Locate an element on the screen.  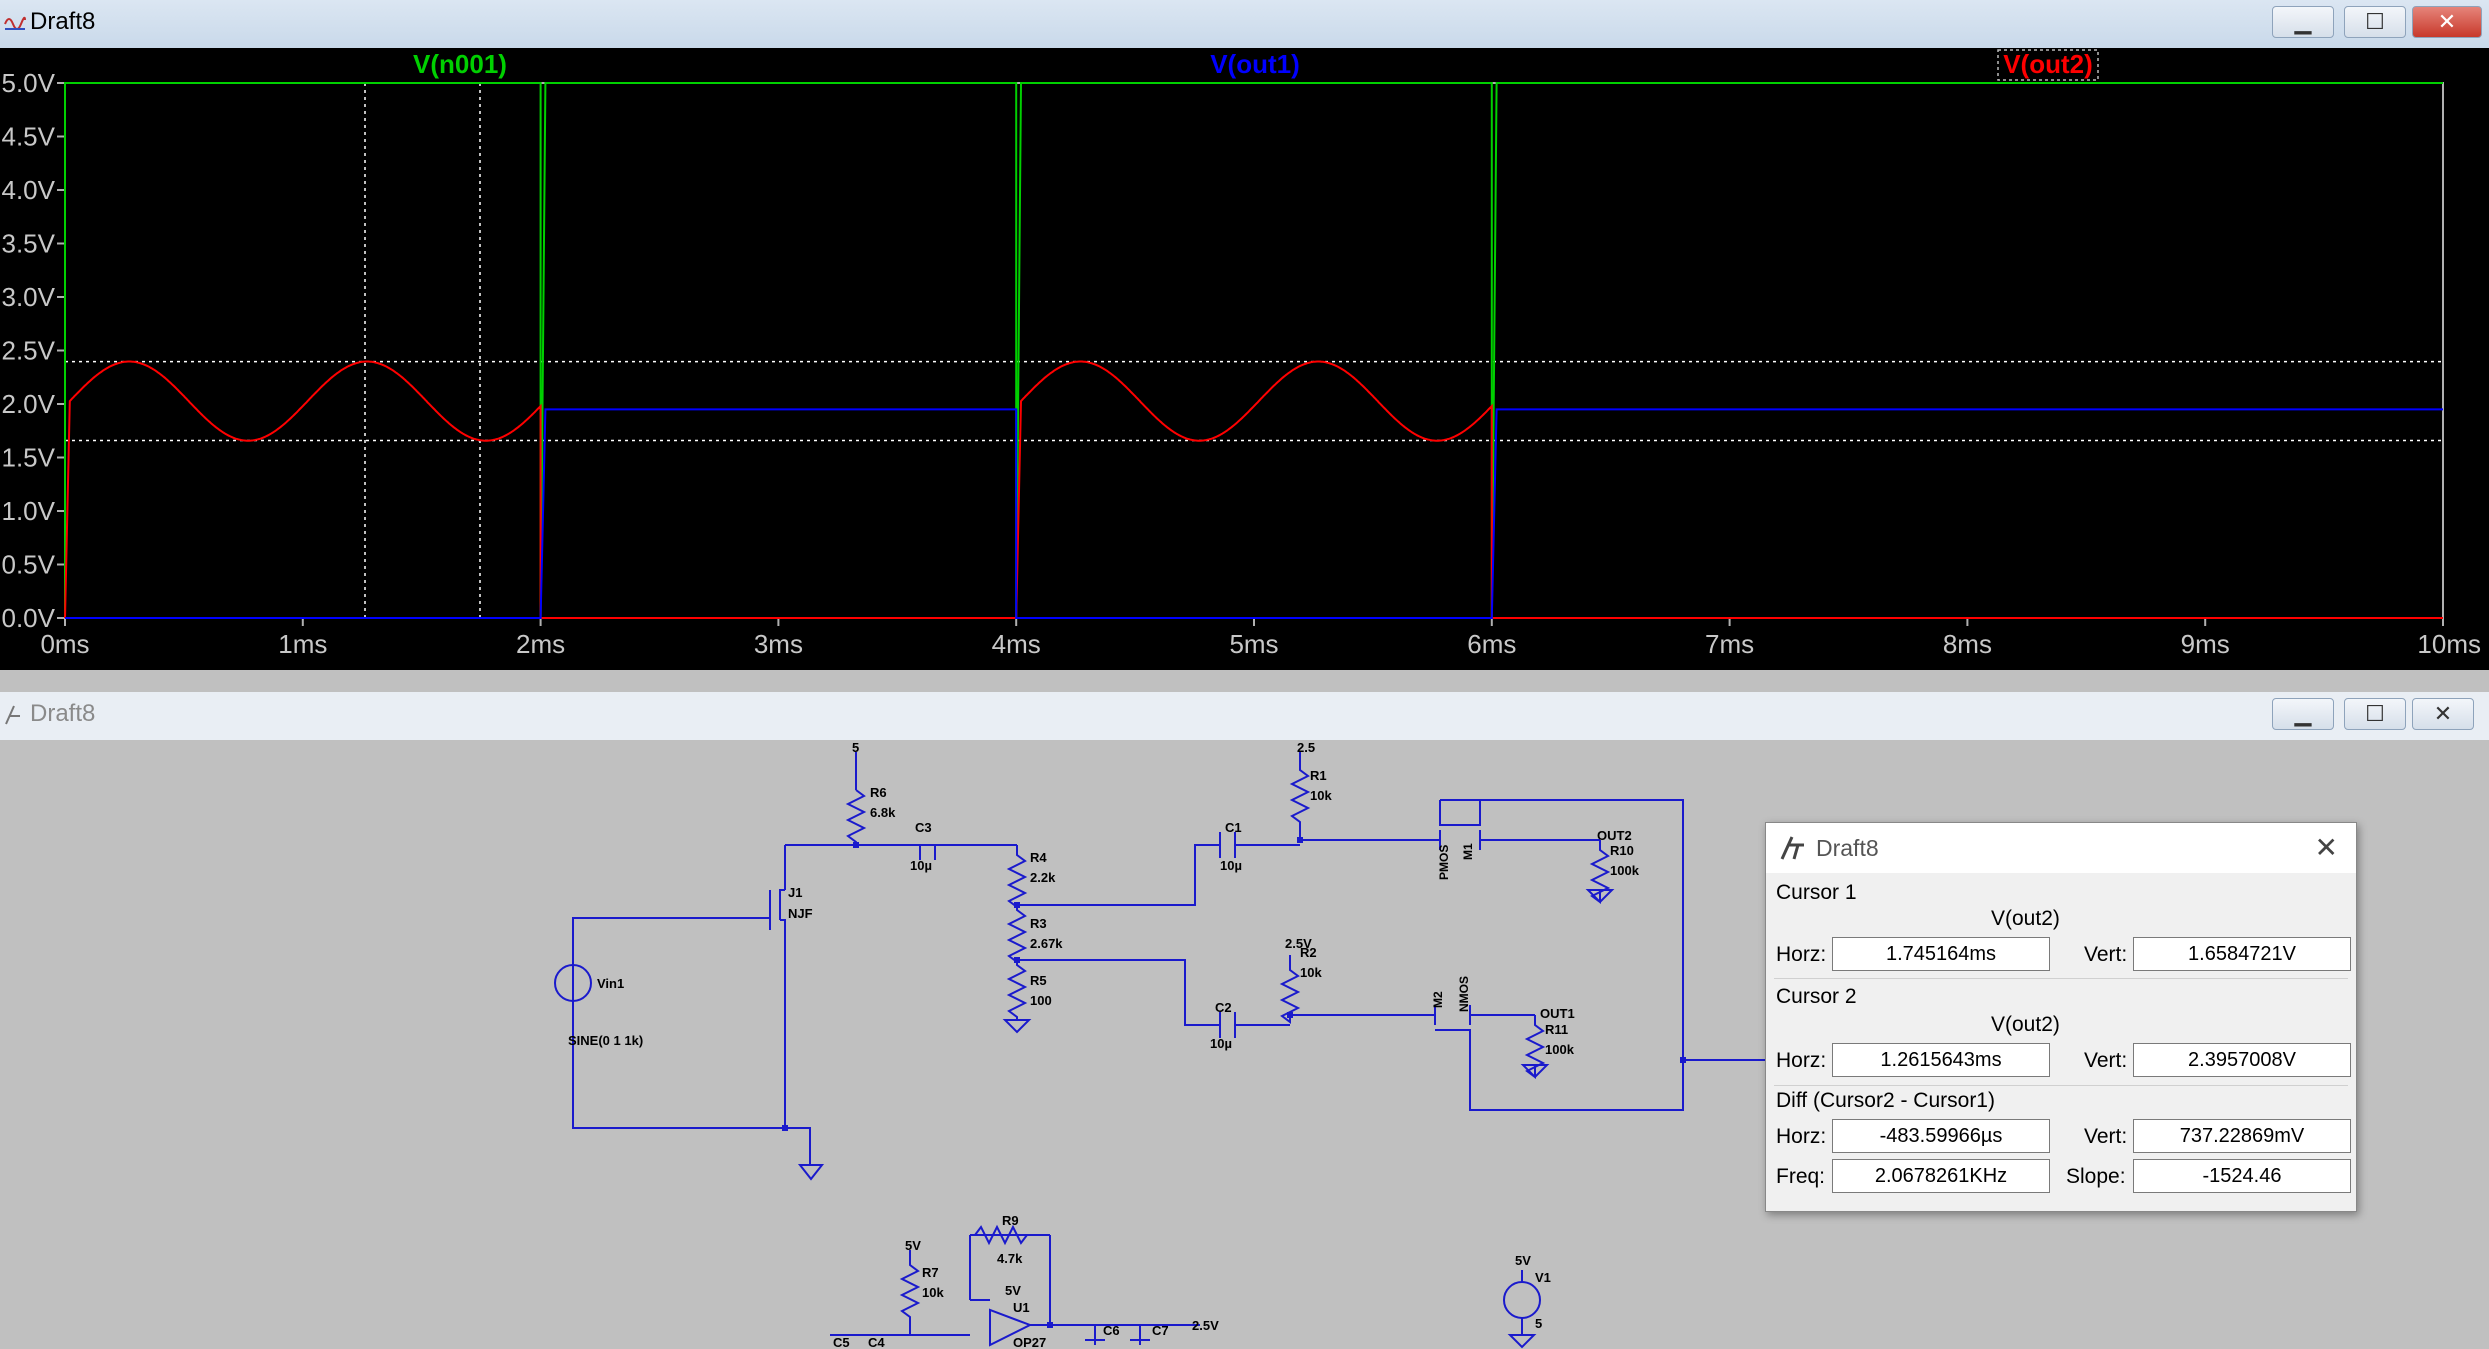
schematic-app-icon is located at coordinates (12, 715).